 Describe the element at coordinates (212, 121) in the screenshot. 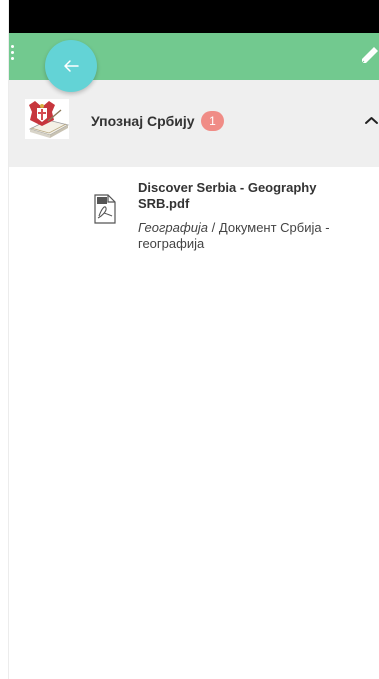

I see `notification-count-badge: 1` at that location.